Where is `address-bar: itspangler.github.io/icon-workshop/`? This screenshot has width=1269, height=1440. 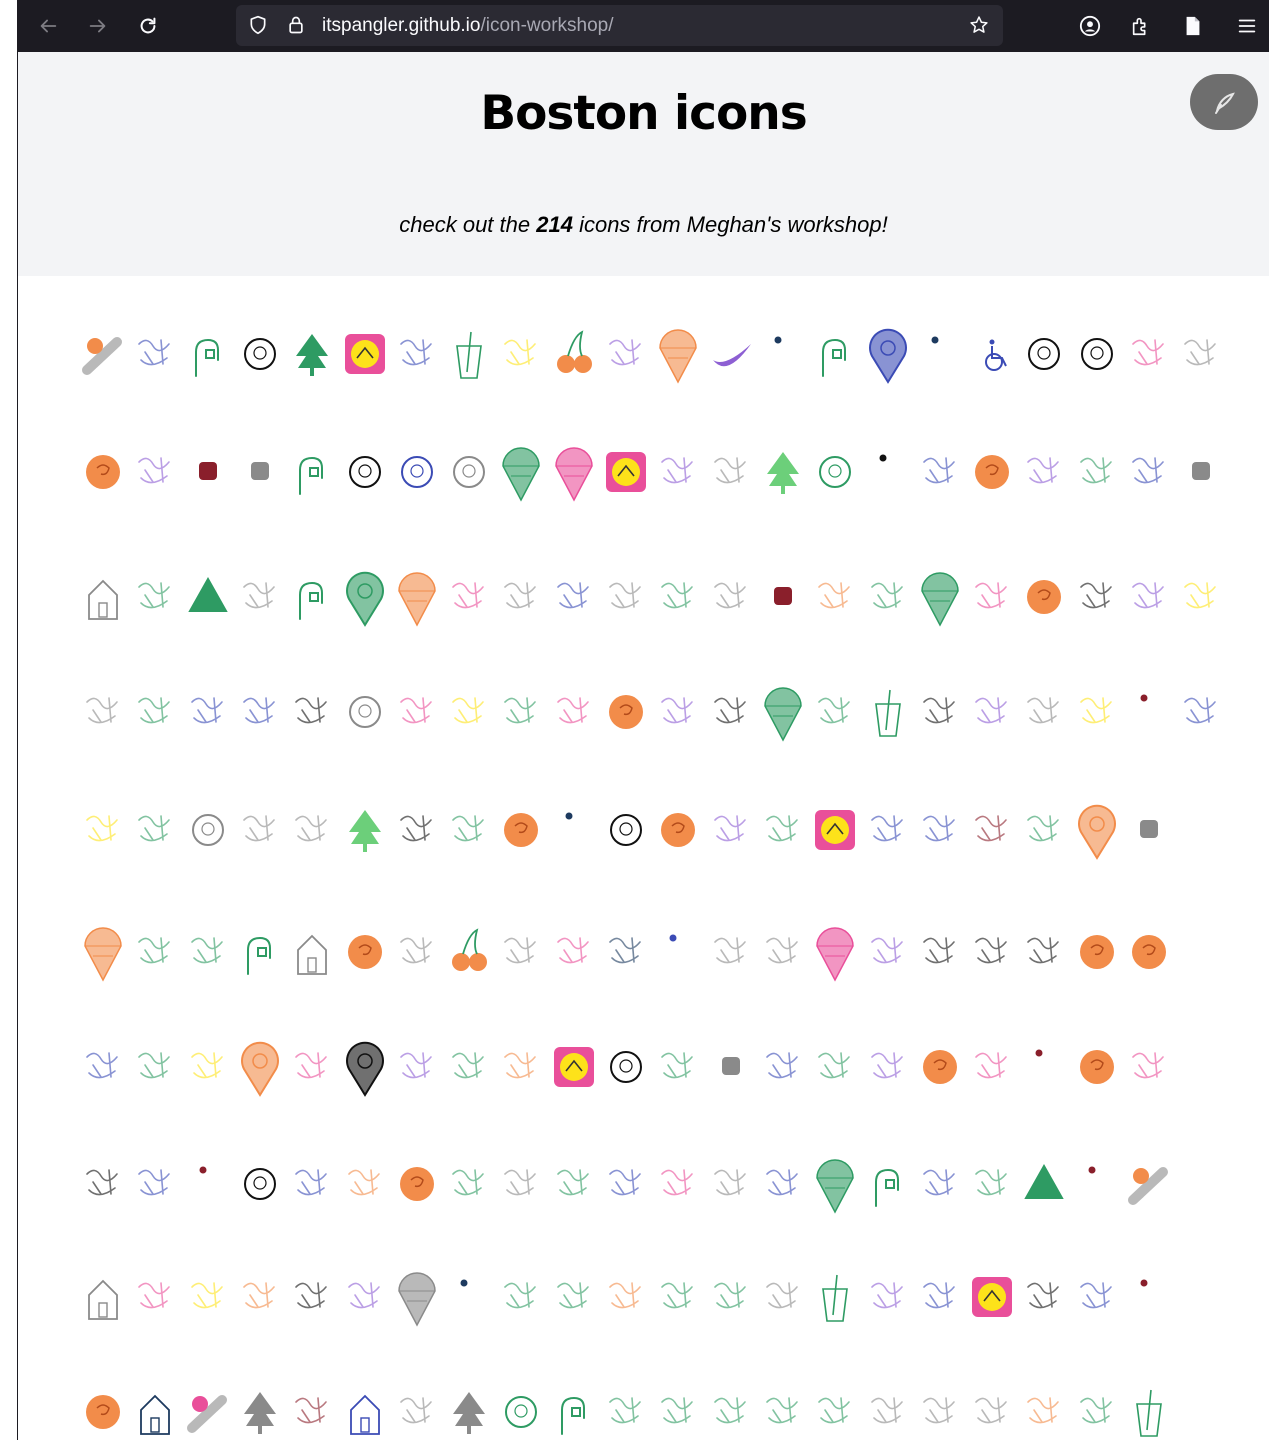 address-bar: itspangler.github.io/icon-workshop/ is located at coordinates (619, 25).